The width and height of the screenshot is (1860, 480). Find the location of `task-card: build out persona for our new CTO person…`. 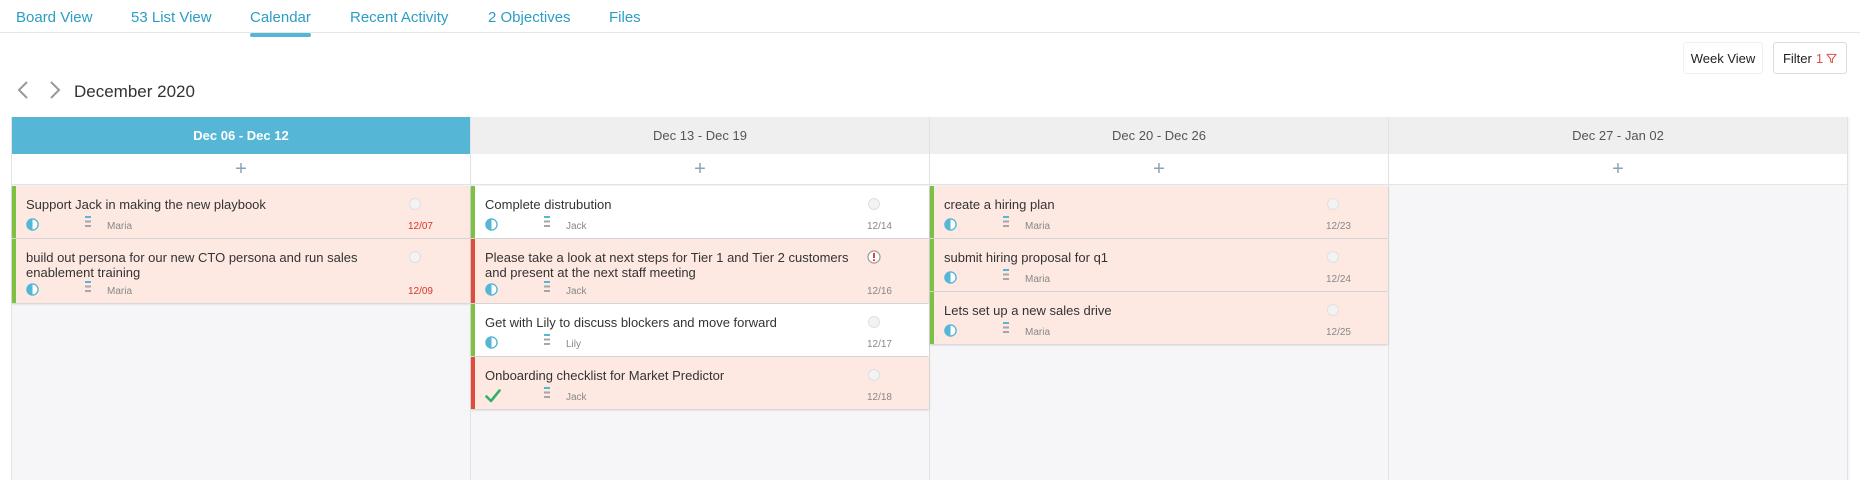

task-card: build out persona for our new CTO person… is located at coordinates (241, 271).